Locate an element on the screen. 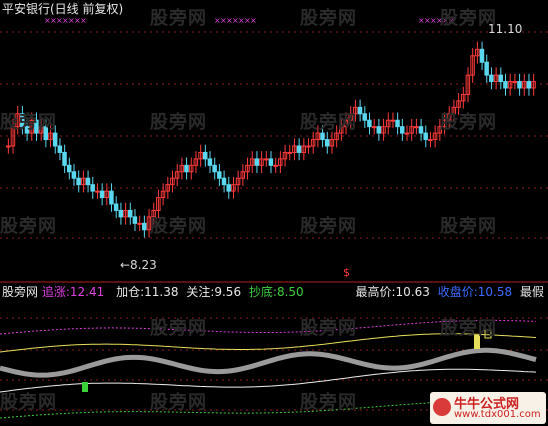  chart-title: 平安银行(日线 前复权) is located at coordinates (63, 9).